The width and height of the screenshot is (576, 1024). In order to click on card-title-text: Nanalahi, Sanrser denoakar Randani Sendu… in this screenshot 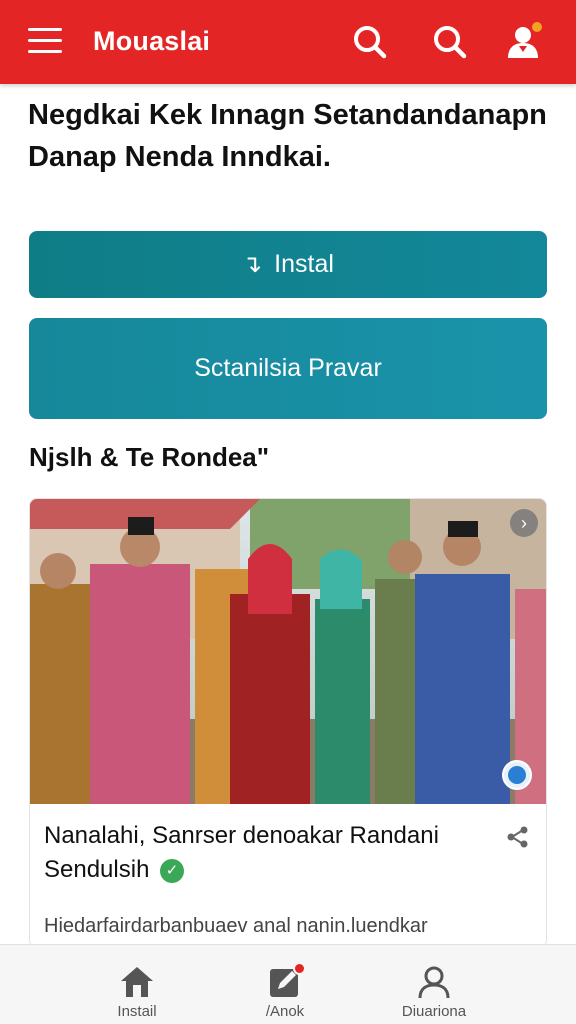, I will do `click(241, 852)`.